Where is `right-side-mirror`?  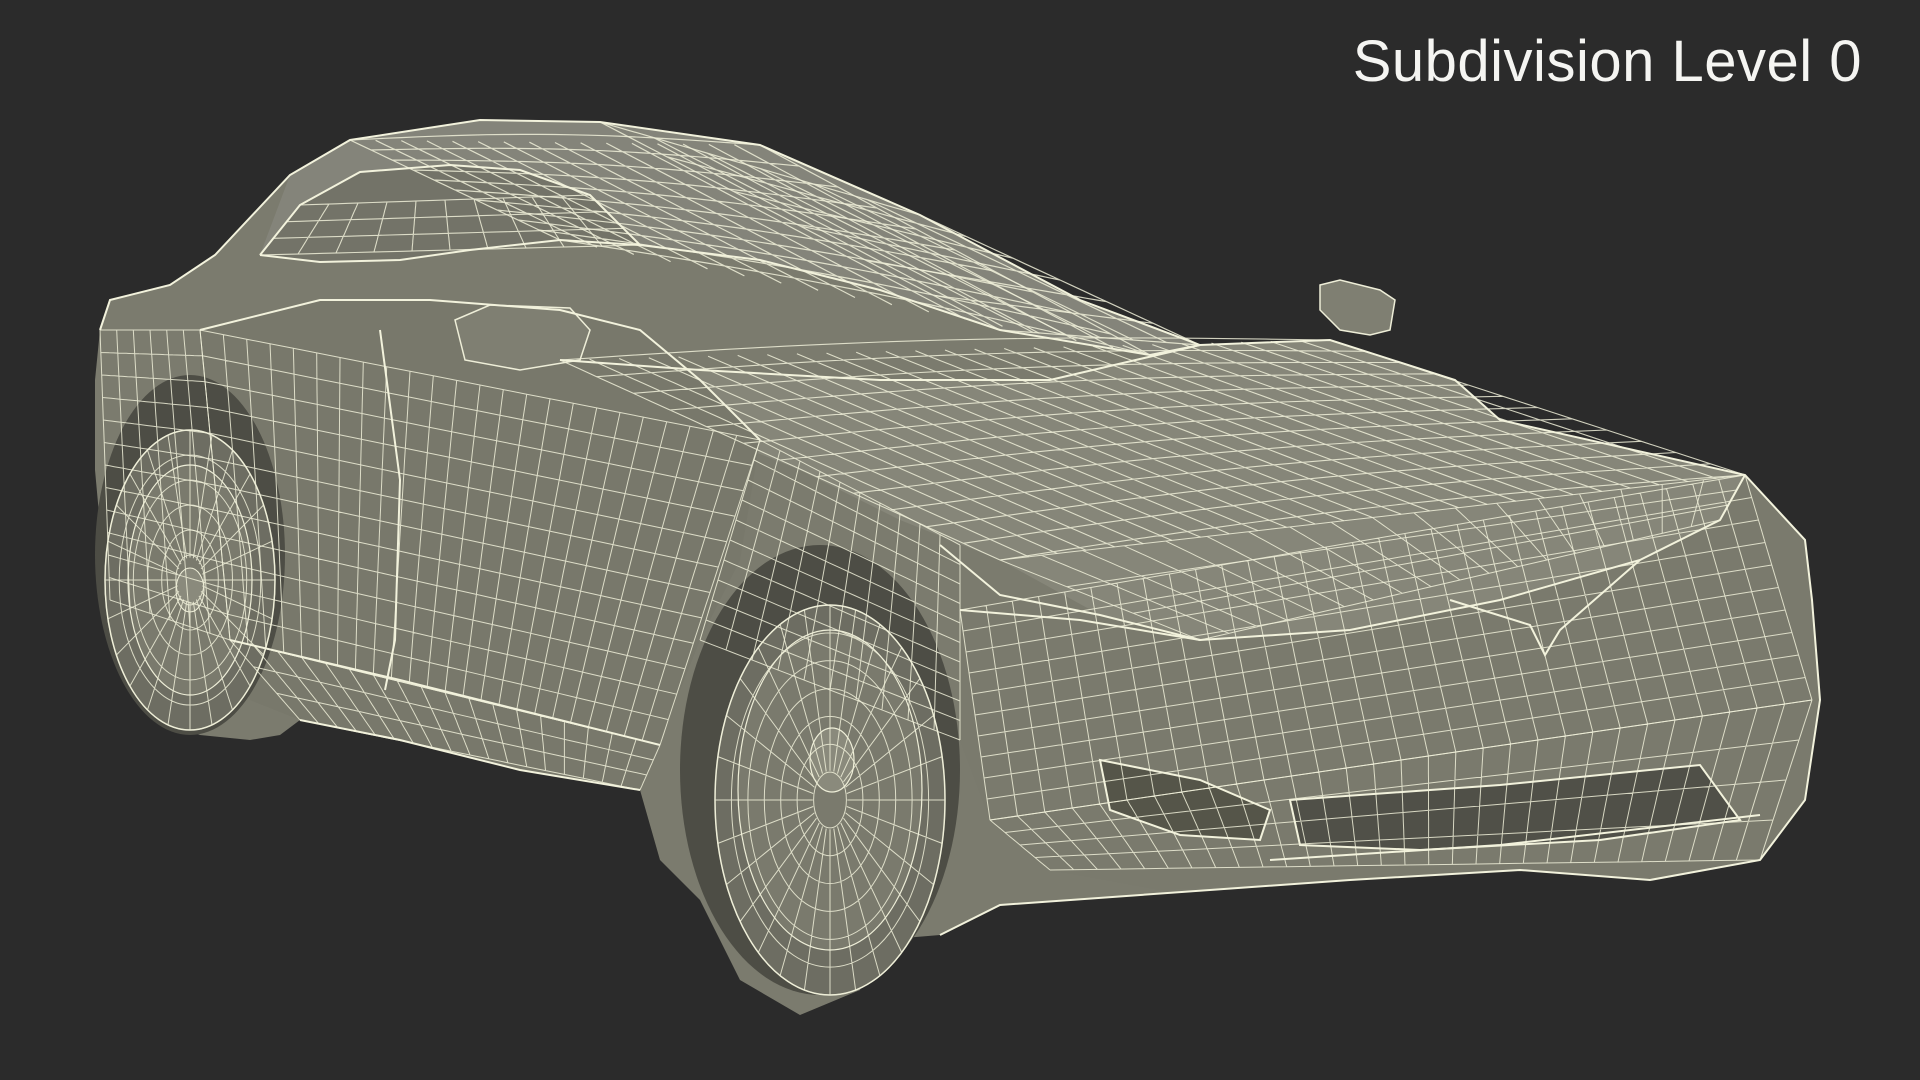 right-side-mirror is located at coordinates (1357, 307).